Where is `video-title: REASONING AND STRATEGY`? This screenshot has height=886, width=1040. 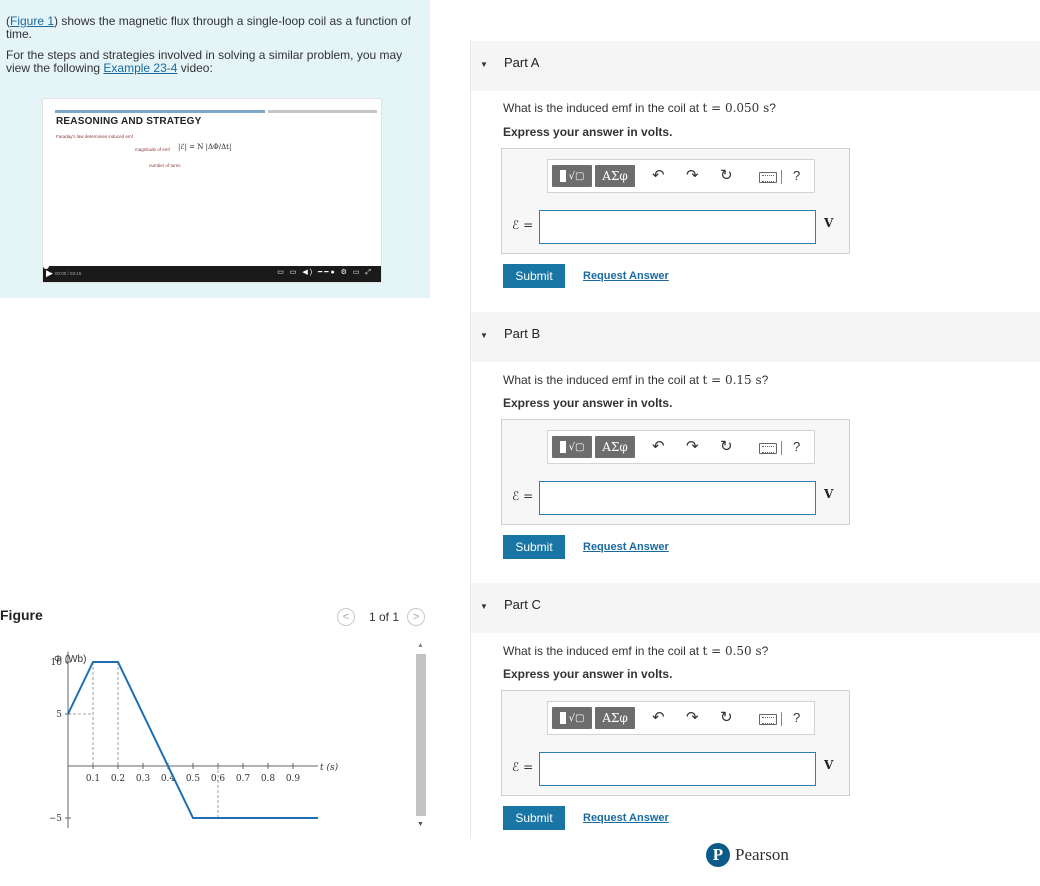 video-title: REASONING AND STRATEGY is located at coordinates (129, 121).